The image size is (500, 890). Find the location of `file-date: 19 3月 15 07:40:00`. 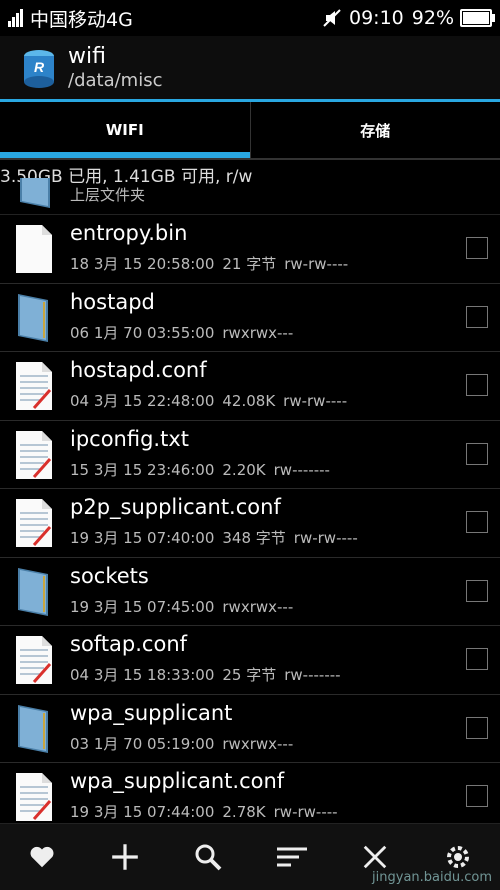

file-date: 19 3月 15 07:40:00 is located at coordinates (142, 538).